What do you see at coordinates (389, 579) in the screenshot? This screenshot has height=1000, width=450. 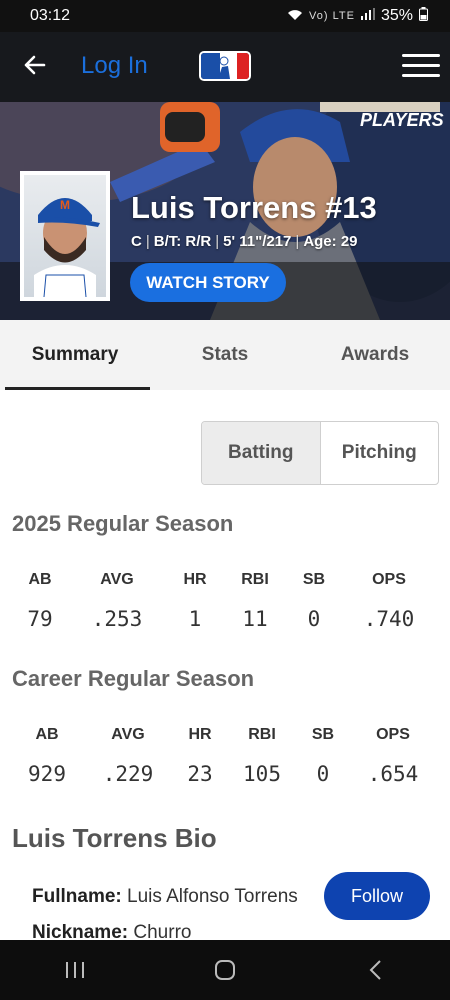 I see `season-header-ops: OPS` at bounding box center [389, 579].